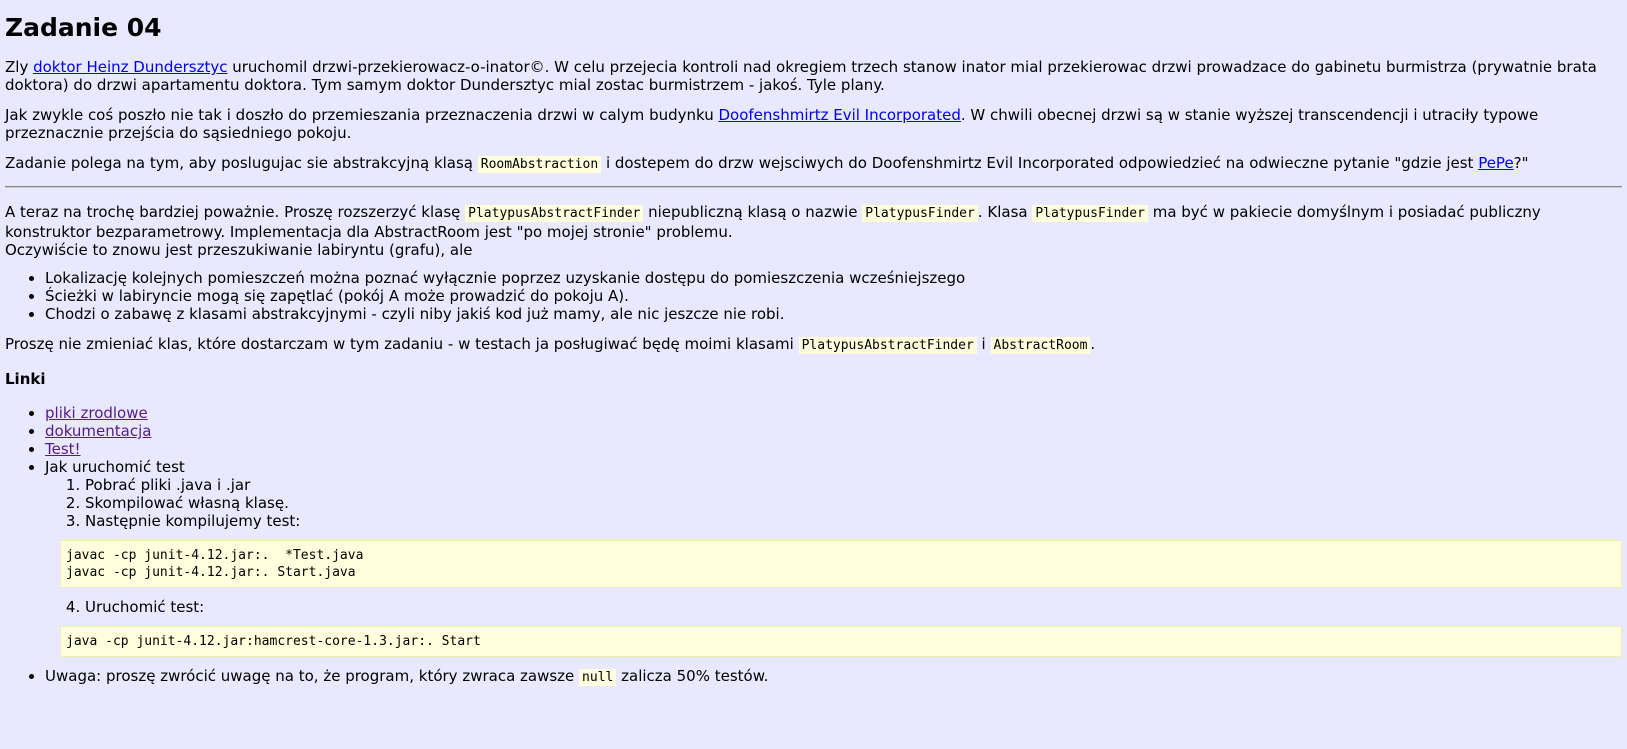  Describe the element at coordinates (19, 67) in the screenshot. I see `text: Zly` at that location.